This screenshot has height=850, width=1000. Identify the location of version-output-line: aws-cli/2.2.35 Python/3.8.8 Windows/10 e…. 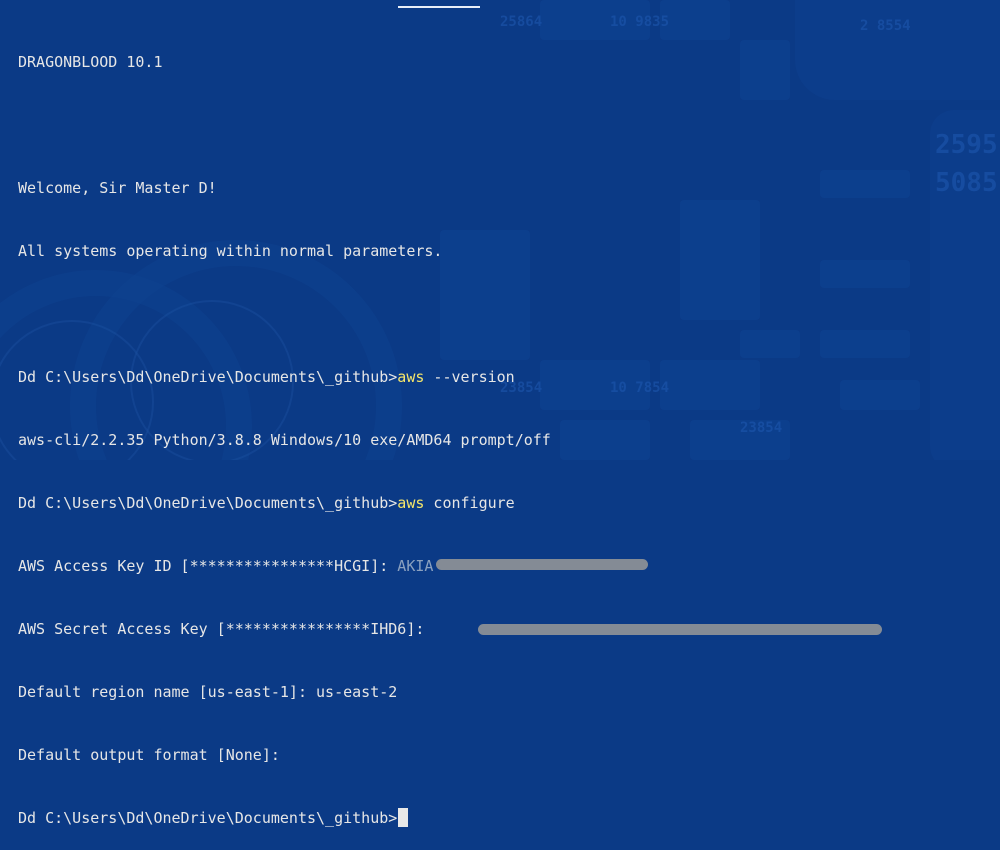
(284, 440).